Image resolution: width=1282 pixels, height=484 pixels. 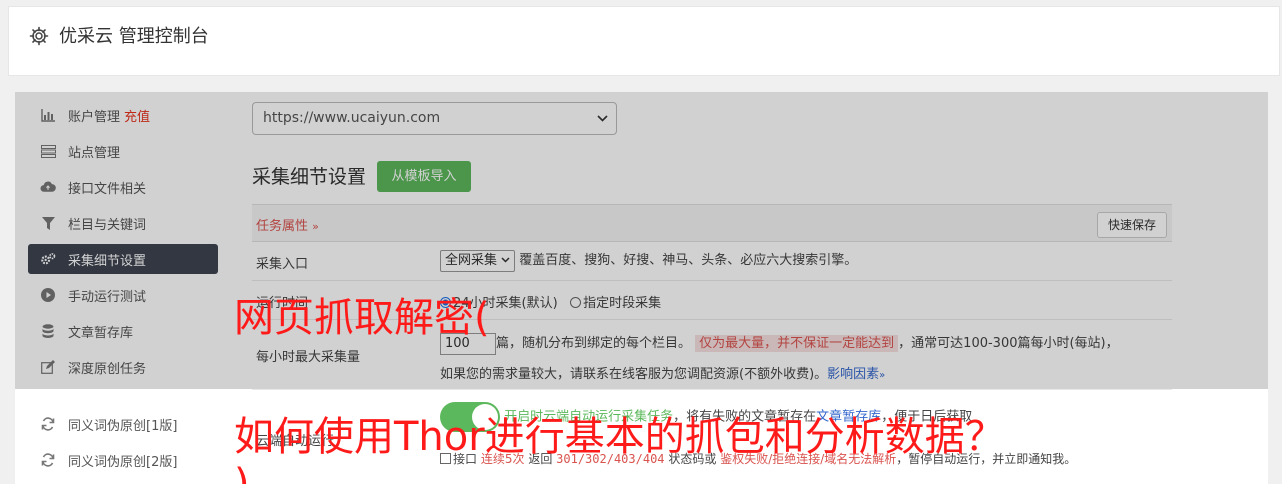 I want to click on top-header: 优采云 管理控制台, so click(x=644, y=41).